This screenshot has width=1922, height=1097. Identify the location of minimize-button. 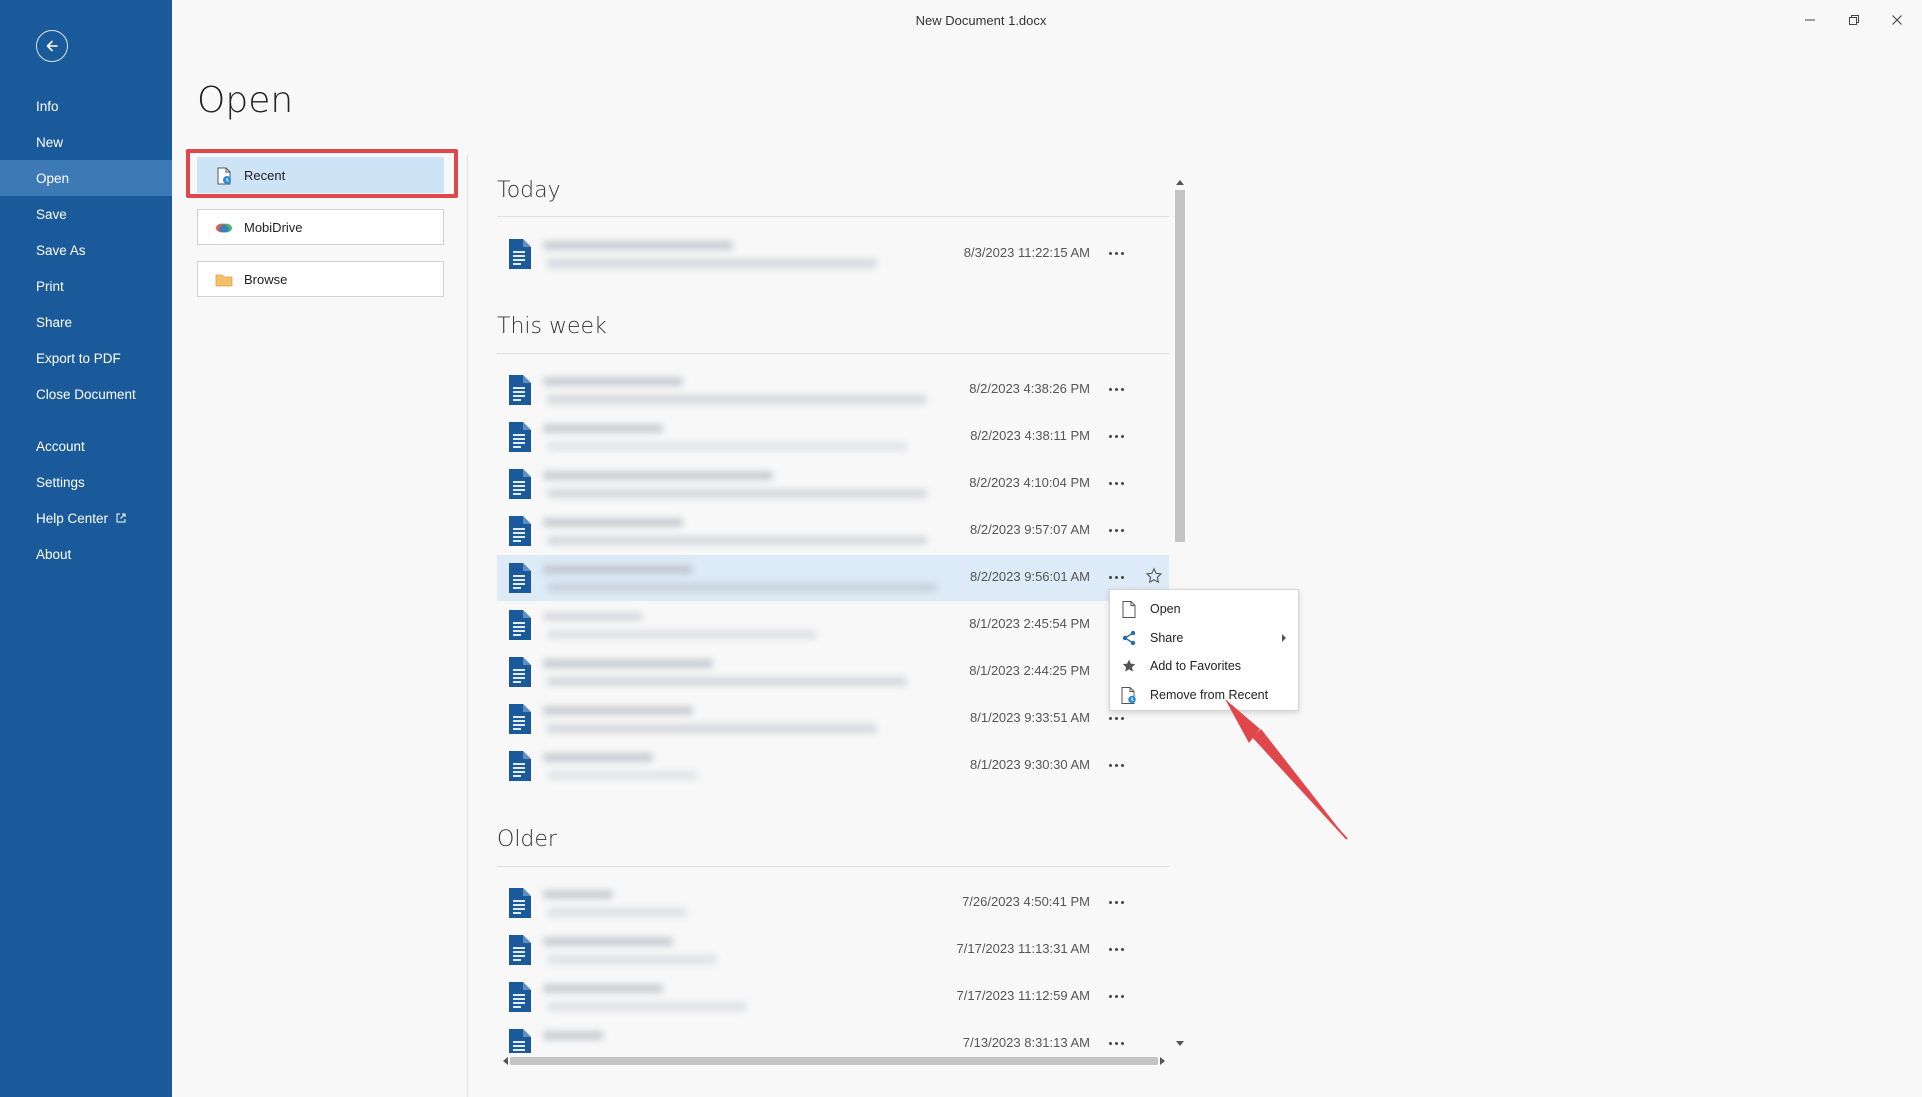
(1810, 20).